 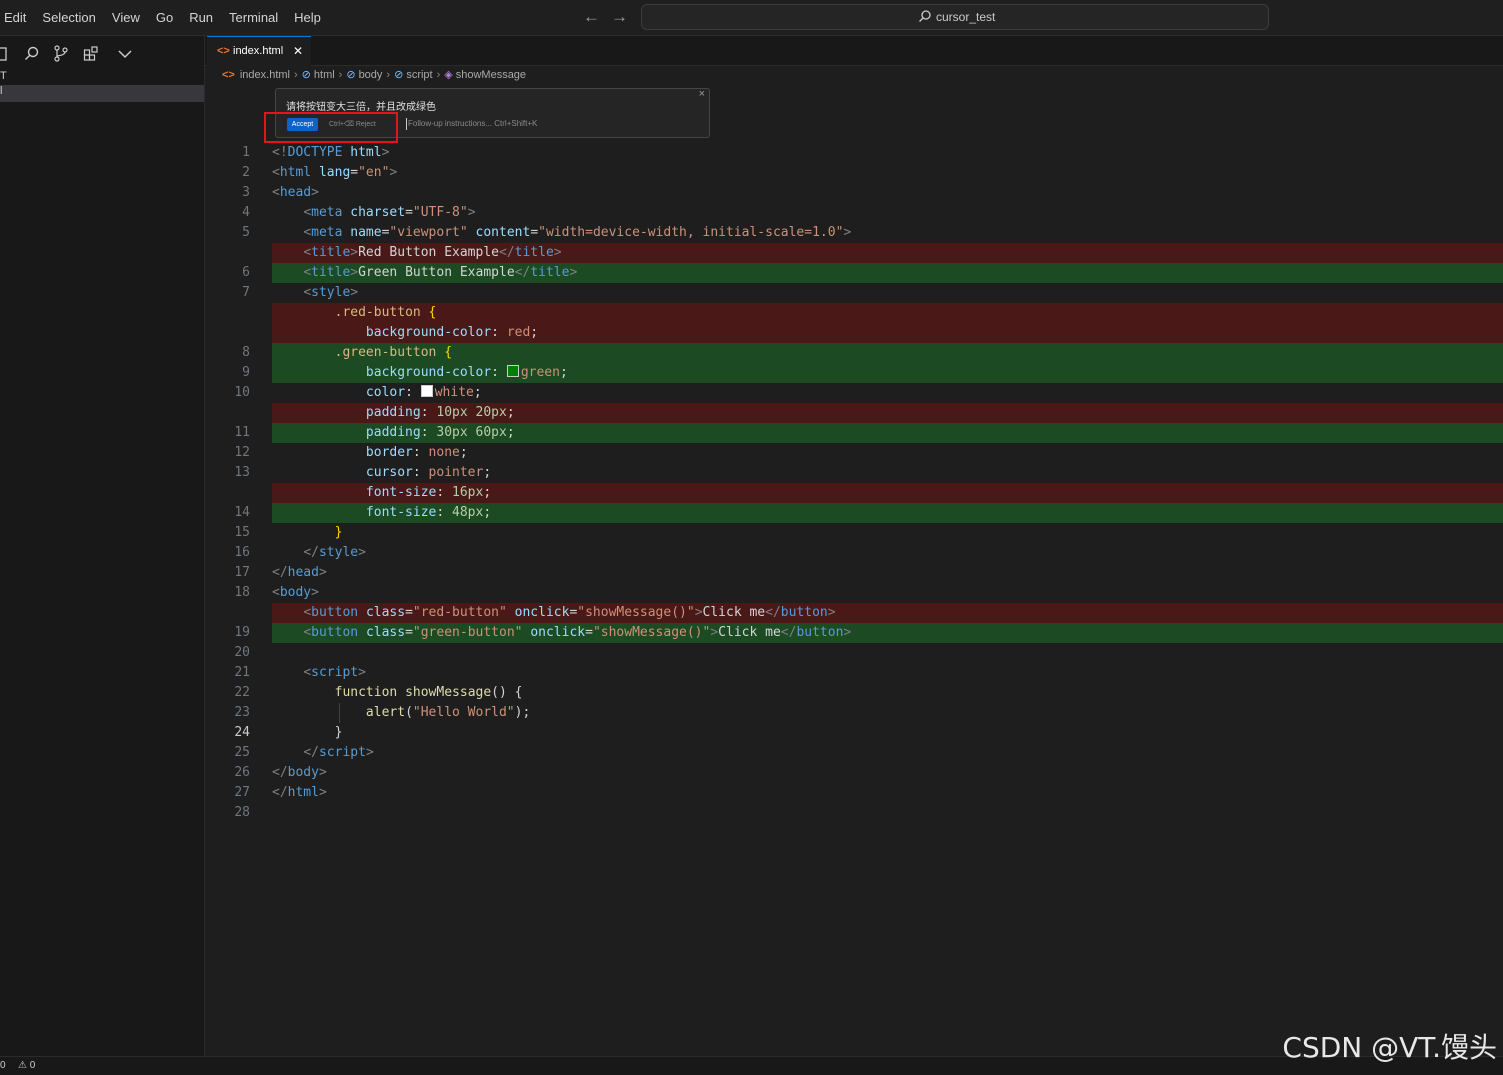 I want to click on code-line: 25 </script>, so click(x=854, y=753).